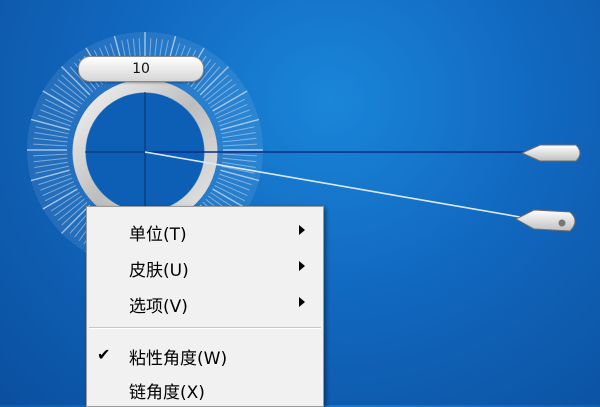 The height and width of the screenshot is (407, 600). Describe the element at coordinates (104, 354) in the screenshot. I see `checkmark-icon: ✔` at that location.